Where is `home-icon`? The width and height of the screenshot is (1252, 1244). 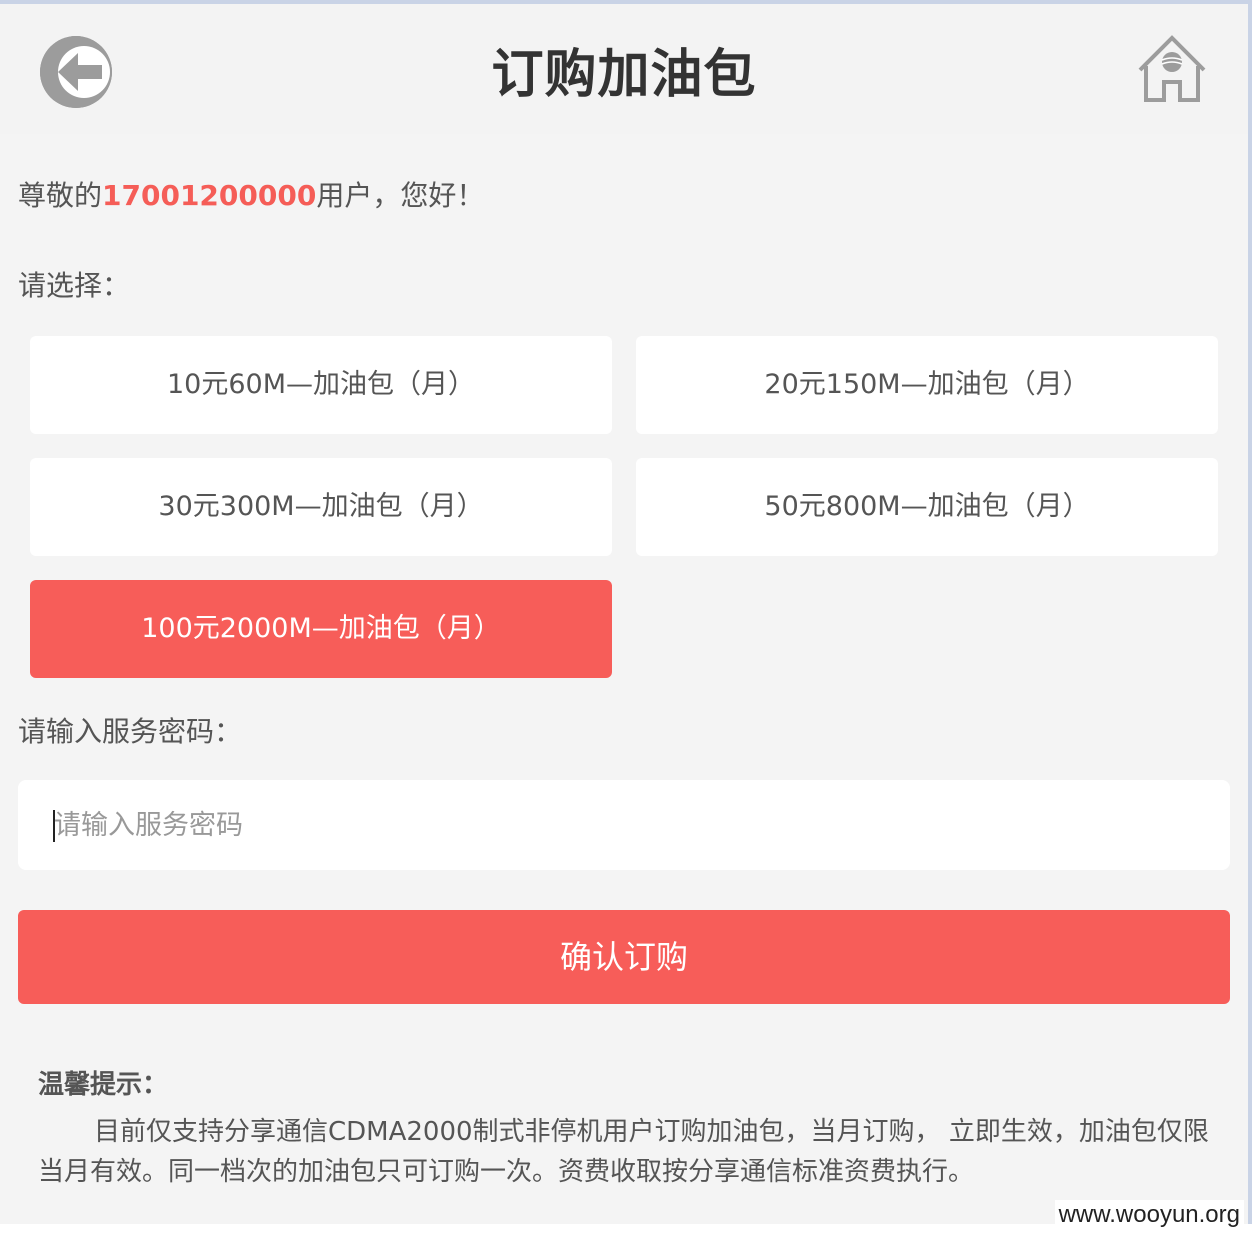 home-icon is located at coordinates (1172, 68).